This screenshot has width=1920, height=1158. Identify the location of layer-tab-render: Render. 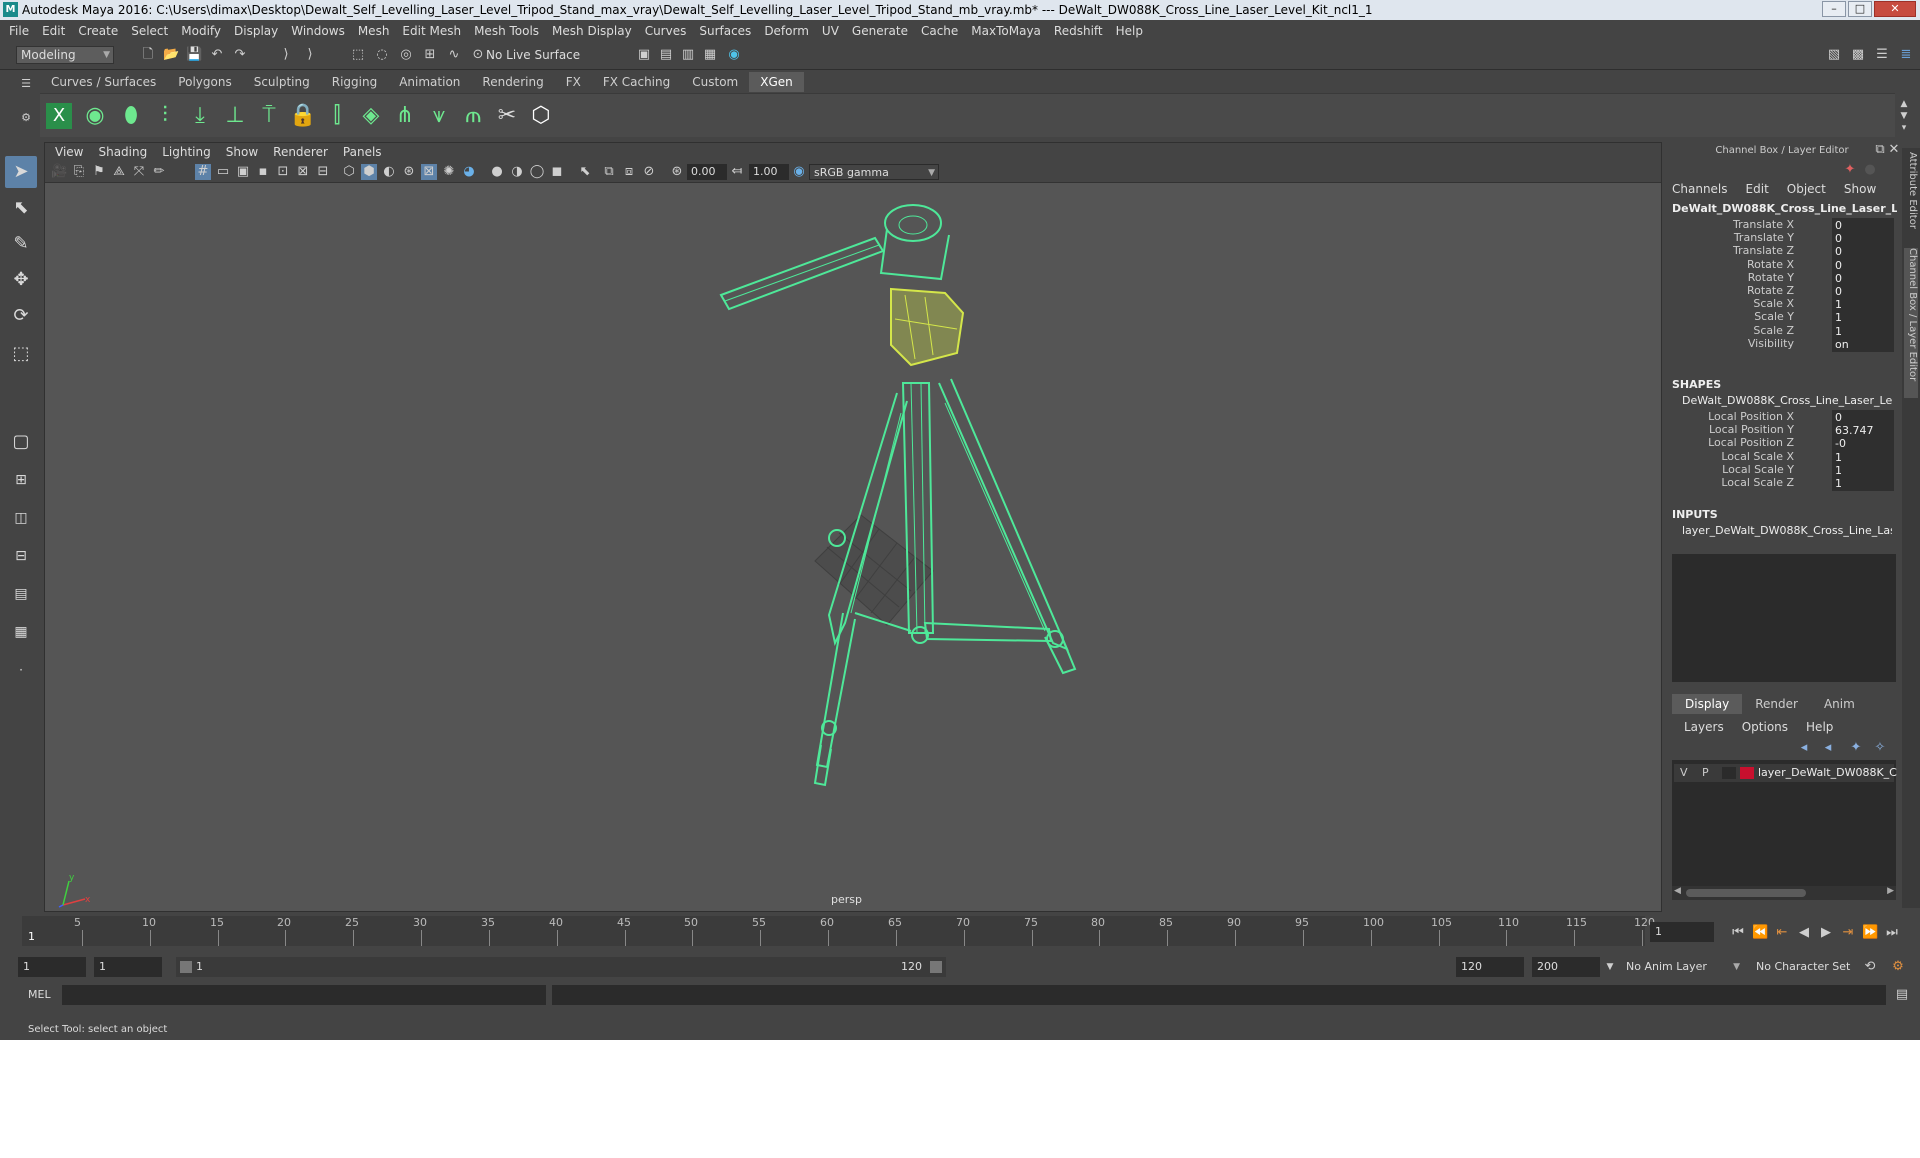
(1776, 704).